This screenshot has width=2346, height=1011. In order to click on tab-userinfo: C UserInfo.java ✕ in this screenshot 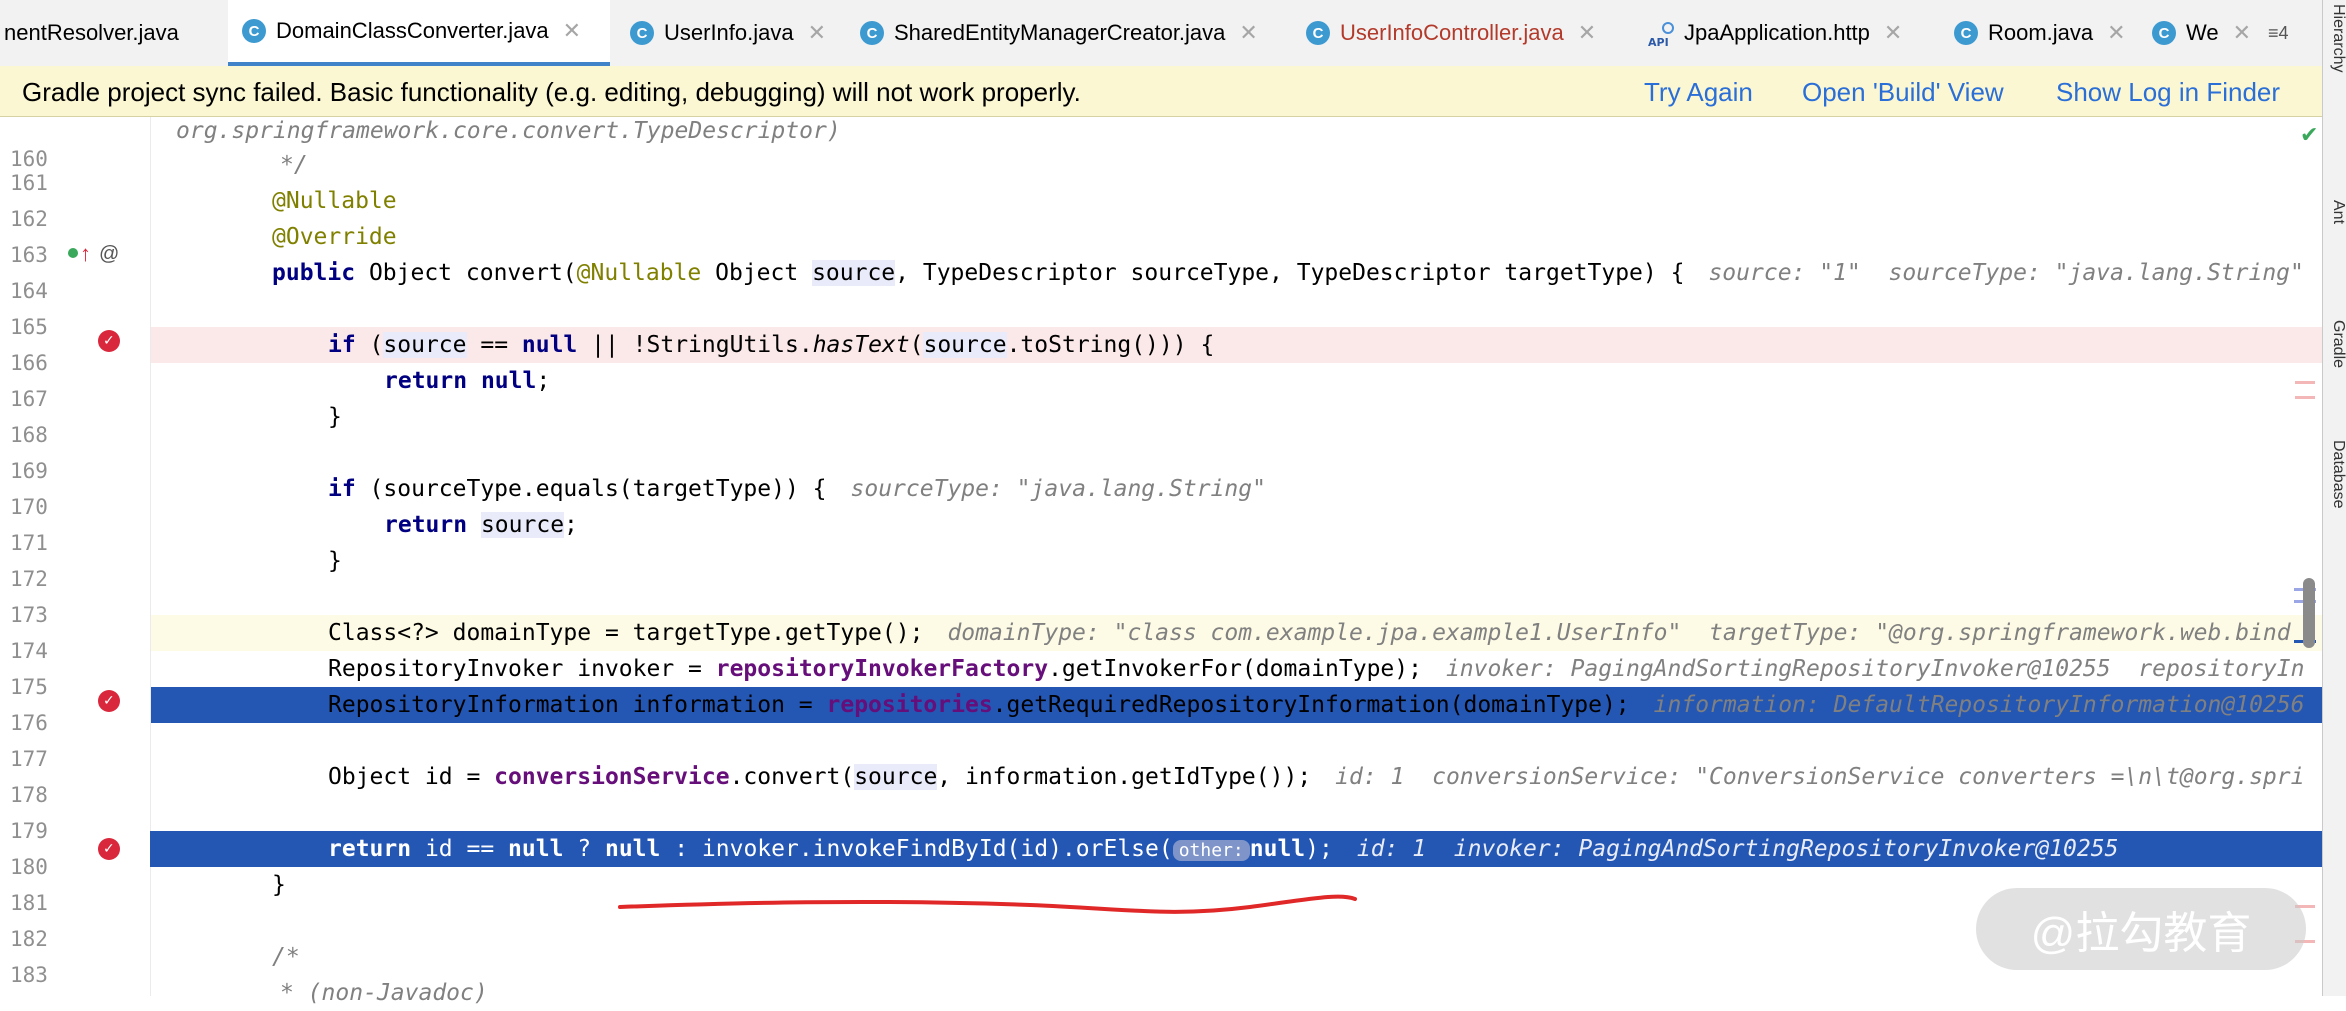, I will do `click(737, 33)`.